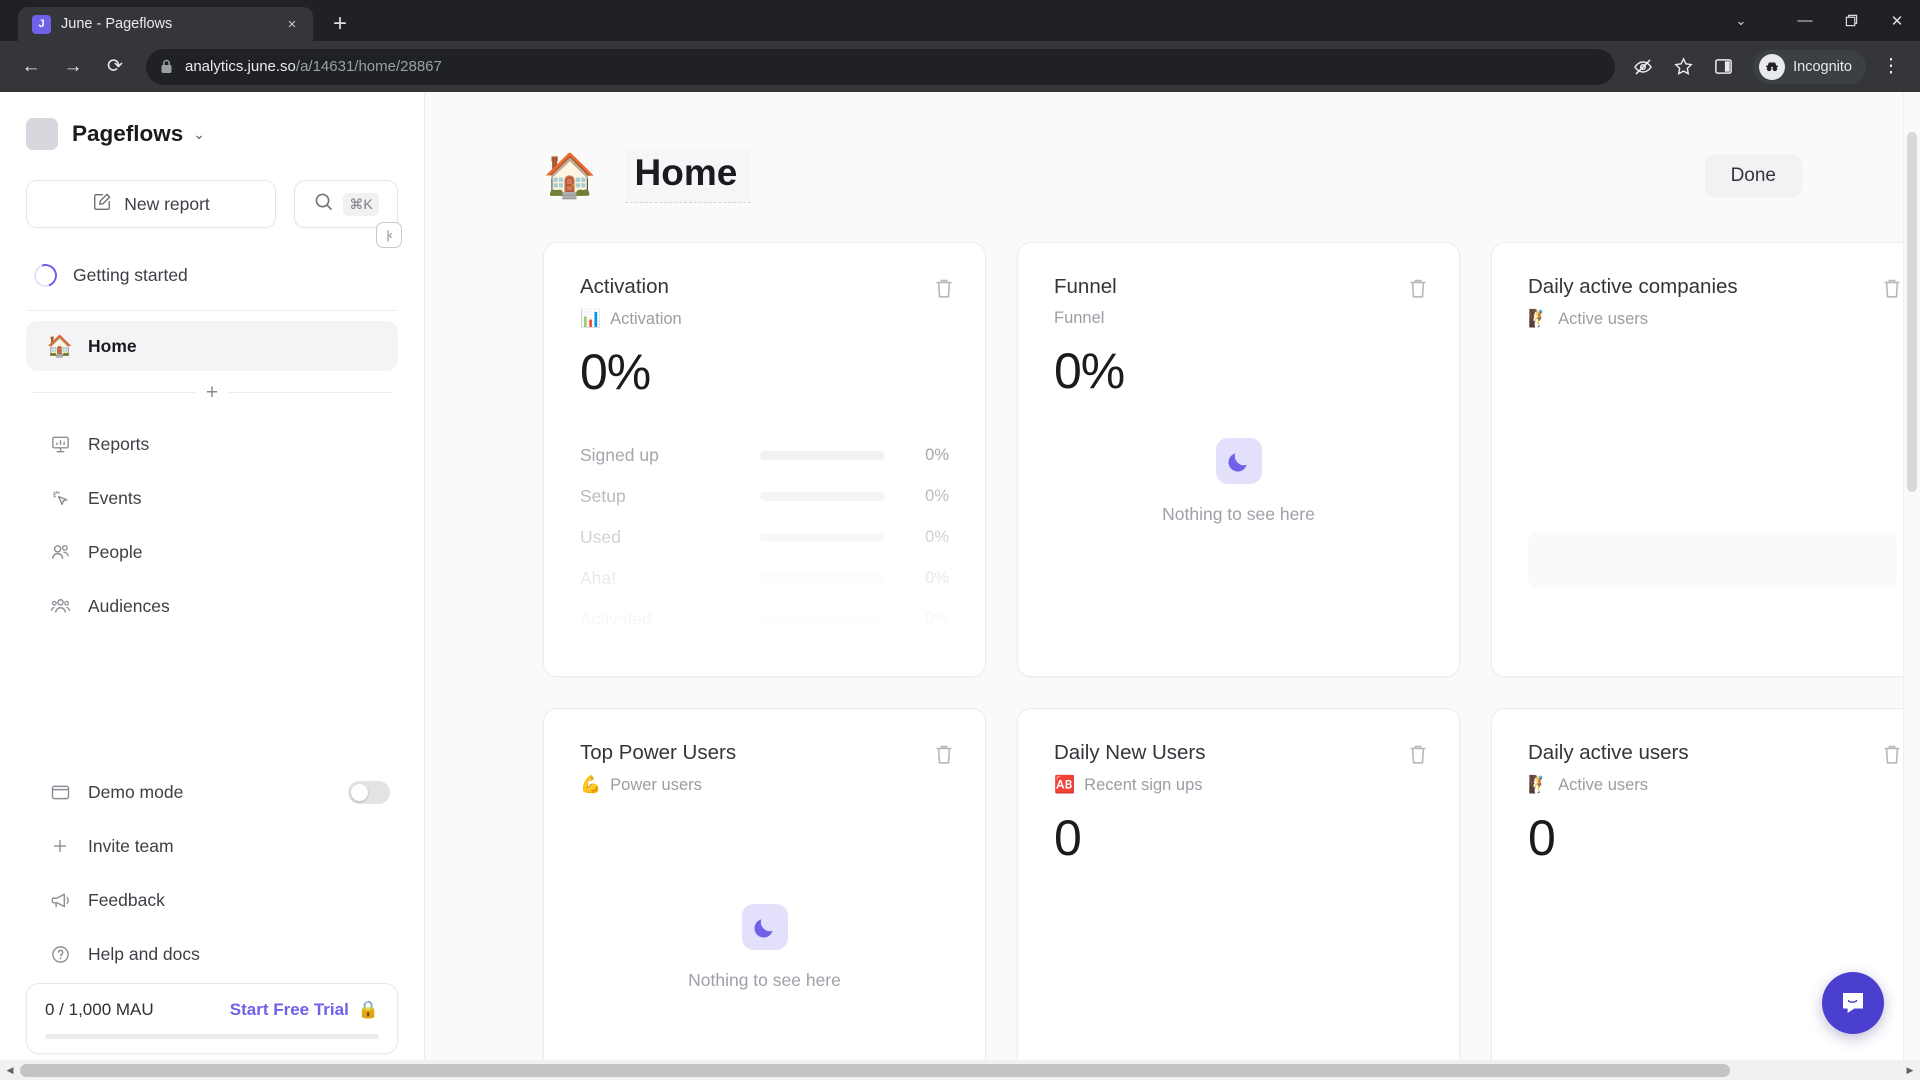 This screenshot has width=1920, height=1080. Describe the element at coordinates (570, 176) in the screenshot. I see `house-icon: 🏠` at that location.